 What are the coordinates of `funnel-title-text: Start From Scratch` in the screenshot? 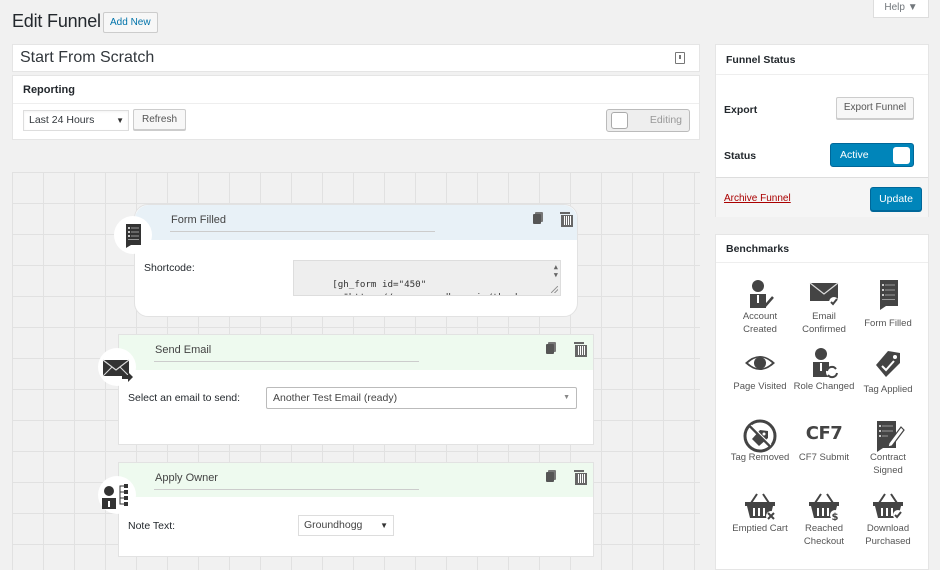 It's located at (87, 57).